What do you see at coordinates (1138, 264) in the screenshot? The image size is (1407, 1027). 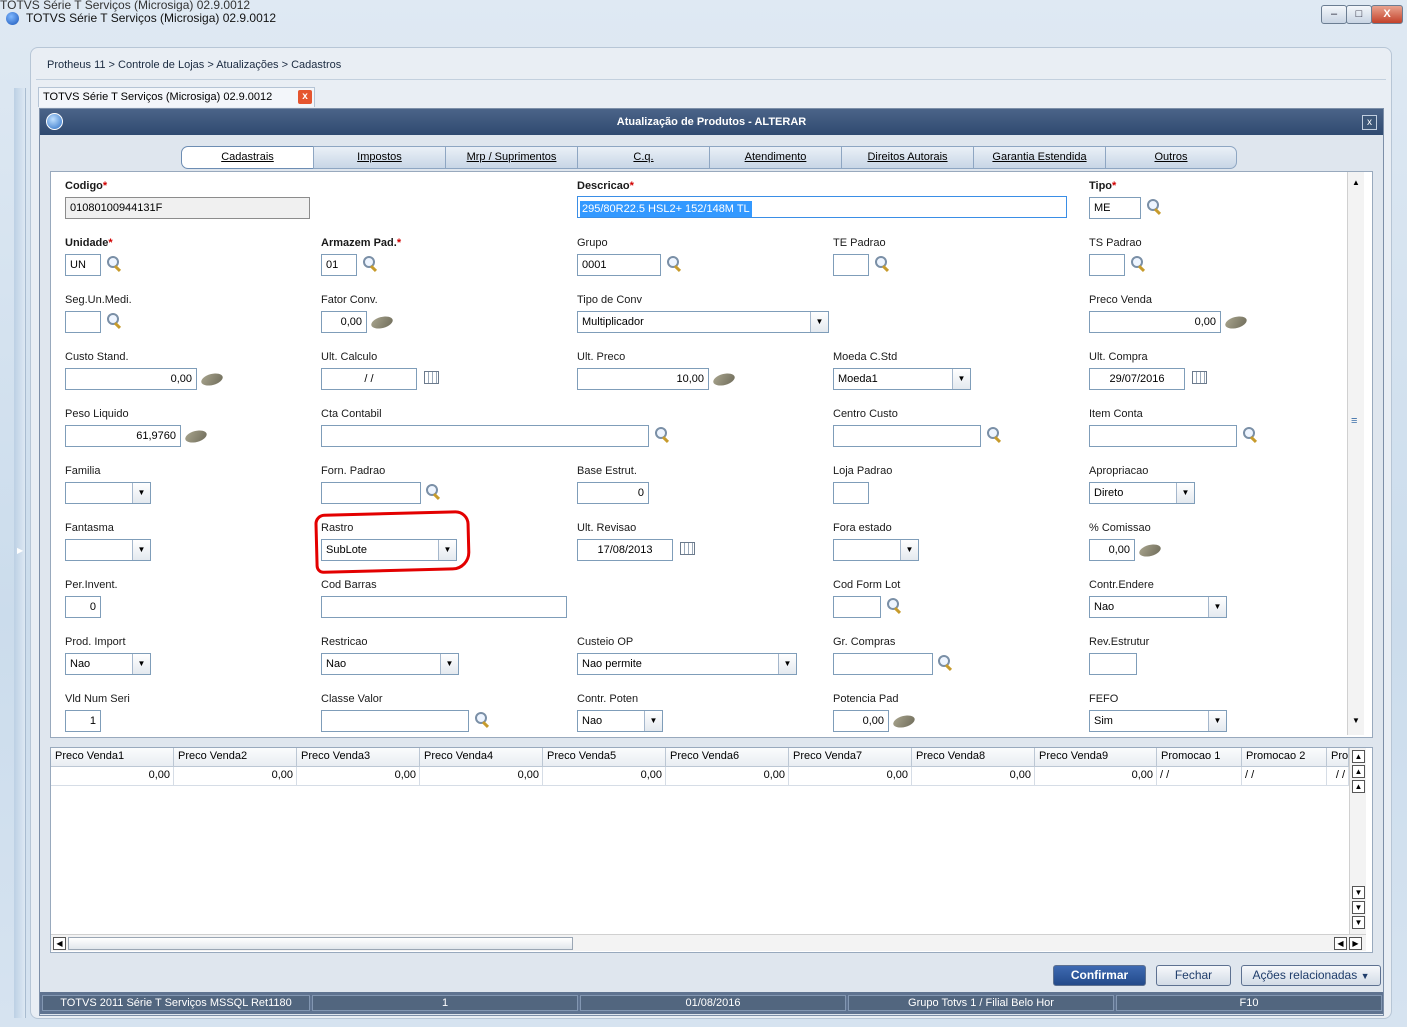 I see `search-ts-icon` at bounding box center [1138, 264].